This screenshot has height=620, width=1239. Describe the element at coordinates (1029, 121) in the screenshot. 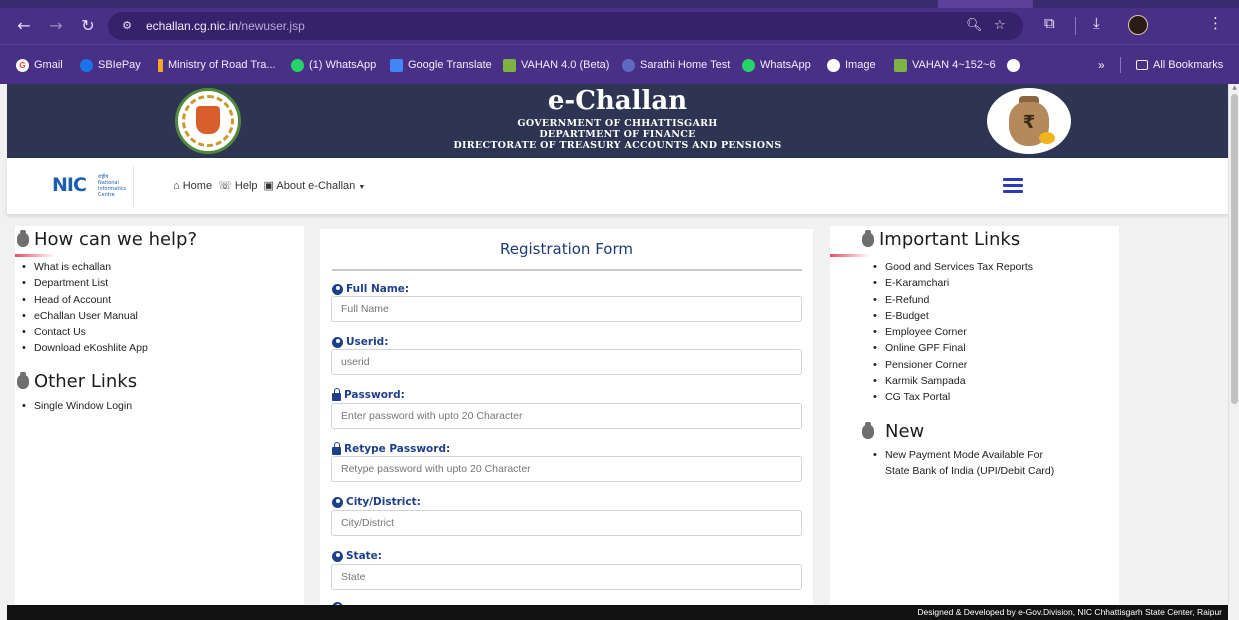

I see `moneybag-logo: ₹` at that location.